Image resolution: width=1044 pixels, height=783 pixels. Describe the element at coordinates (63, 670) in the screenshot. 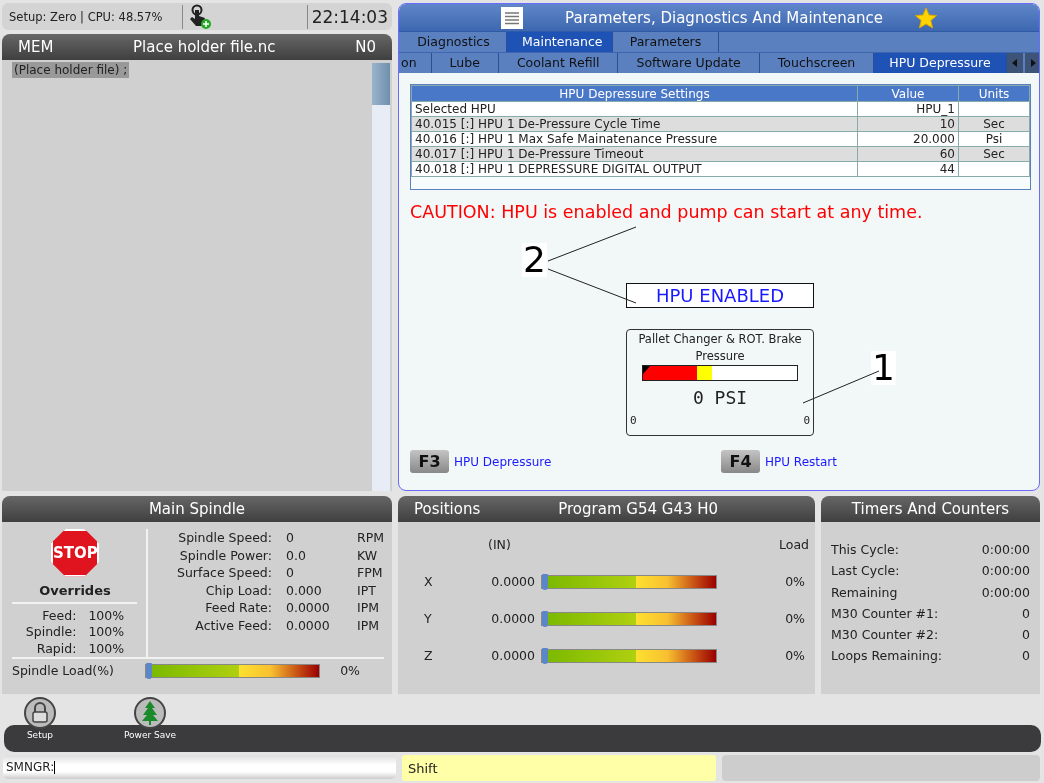

I see `load-label: Spindle Load(%)` at that location.